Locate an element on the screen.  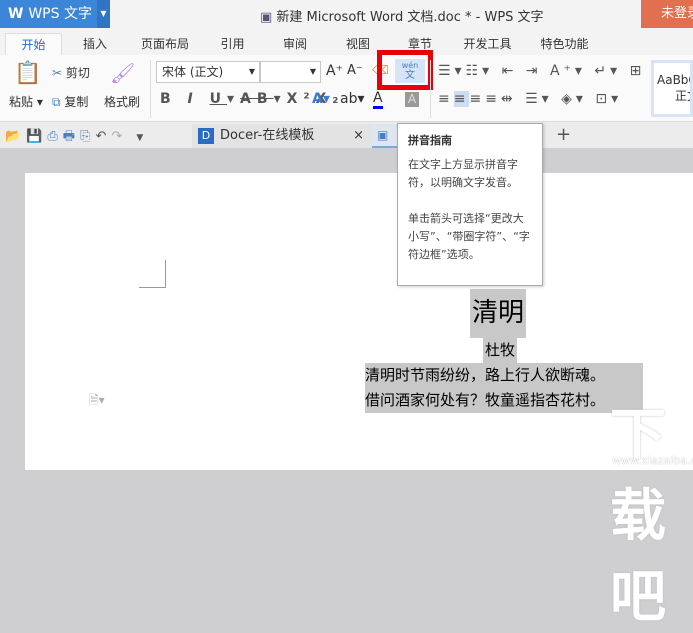
tab-features: 特色功能 is located at coordinates (564, 44).